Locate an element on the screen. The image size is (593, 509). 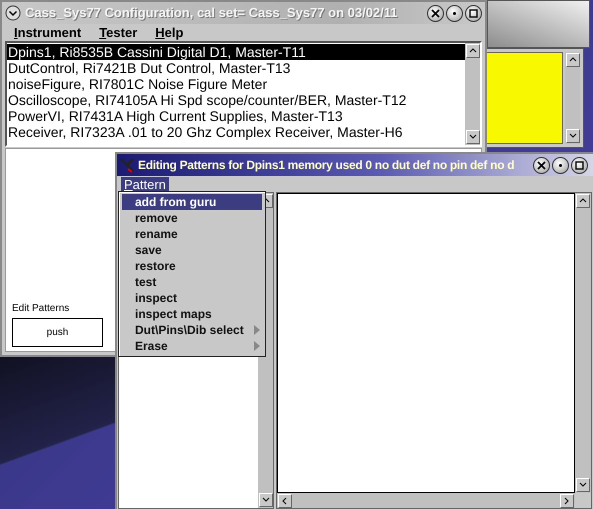
instrument-item: DutControl, Ri7421B Dut Control, Master-T13 is located at coordinates (236, 68).